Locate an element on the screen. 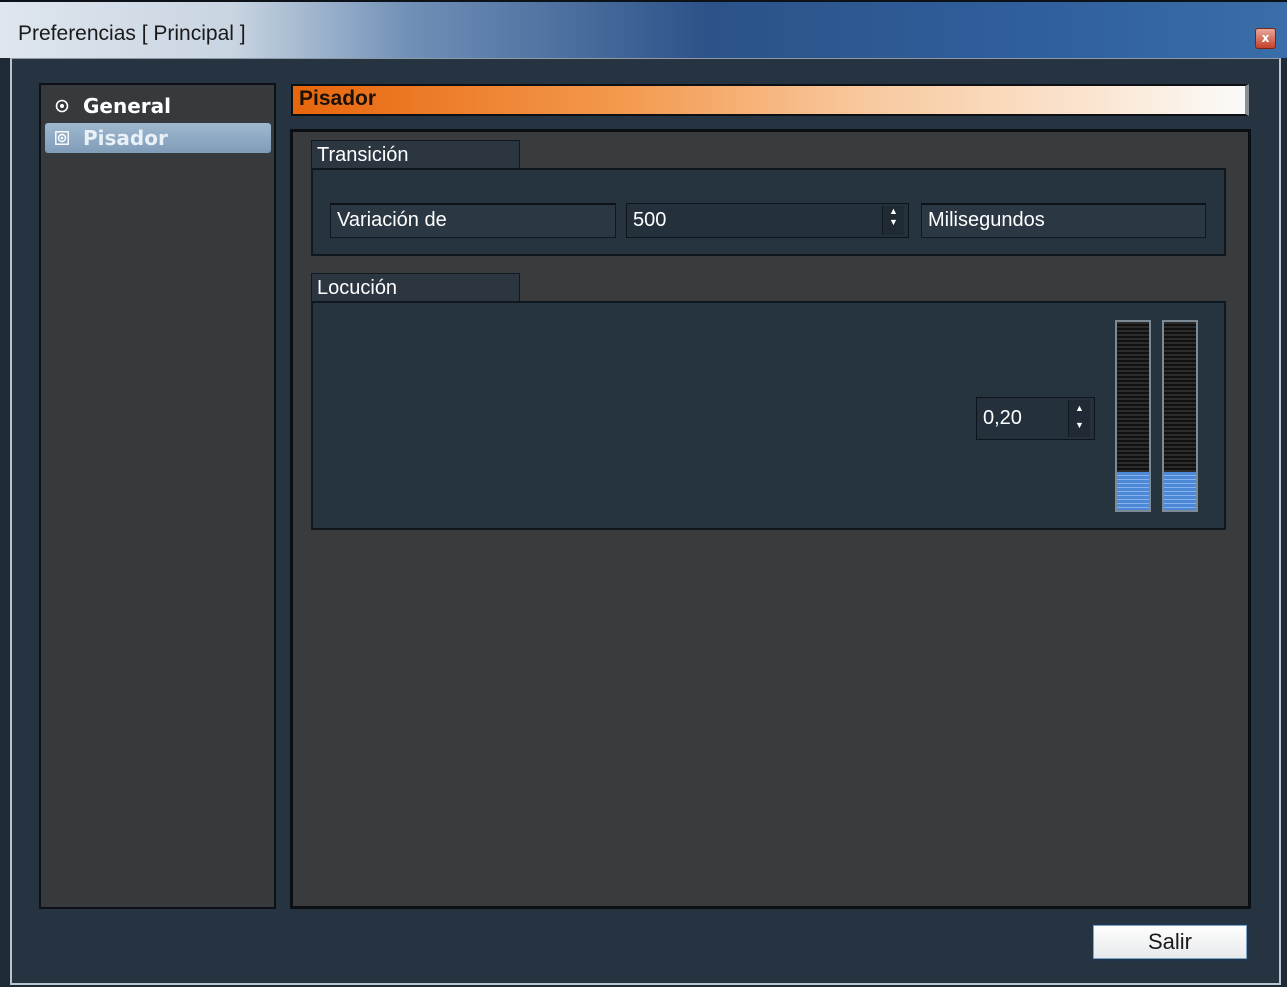 This screenshot has height=987, width=1287. section-header: Pisador is located at coordinates (770, 100).